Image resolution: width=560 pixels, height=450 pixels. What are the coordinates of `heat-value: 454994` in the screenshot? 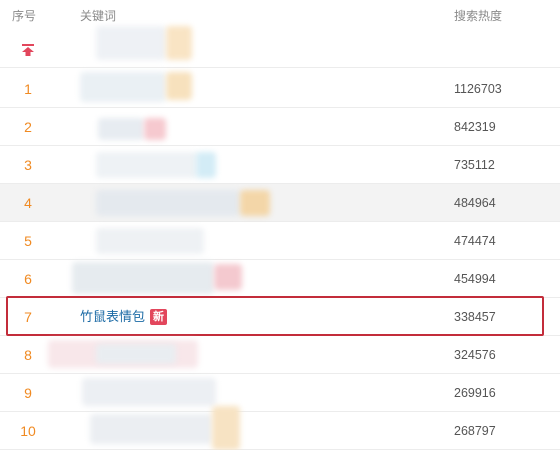 It's located at (475, 279).